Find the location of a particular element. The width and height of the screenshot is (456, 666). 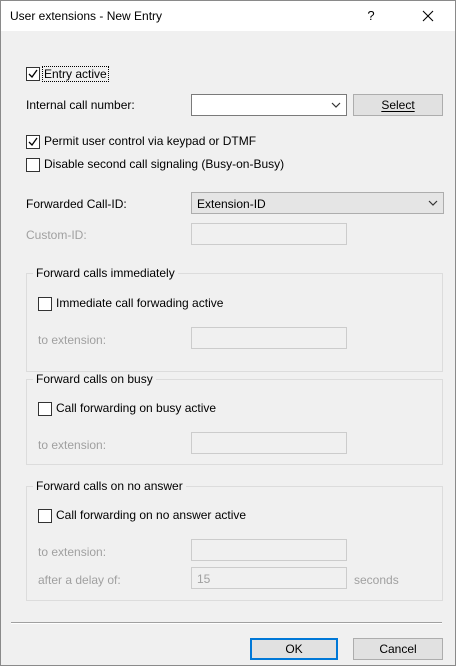

close-button is located at coordinates (428, 16).